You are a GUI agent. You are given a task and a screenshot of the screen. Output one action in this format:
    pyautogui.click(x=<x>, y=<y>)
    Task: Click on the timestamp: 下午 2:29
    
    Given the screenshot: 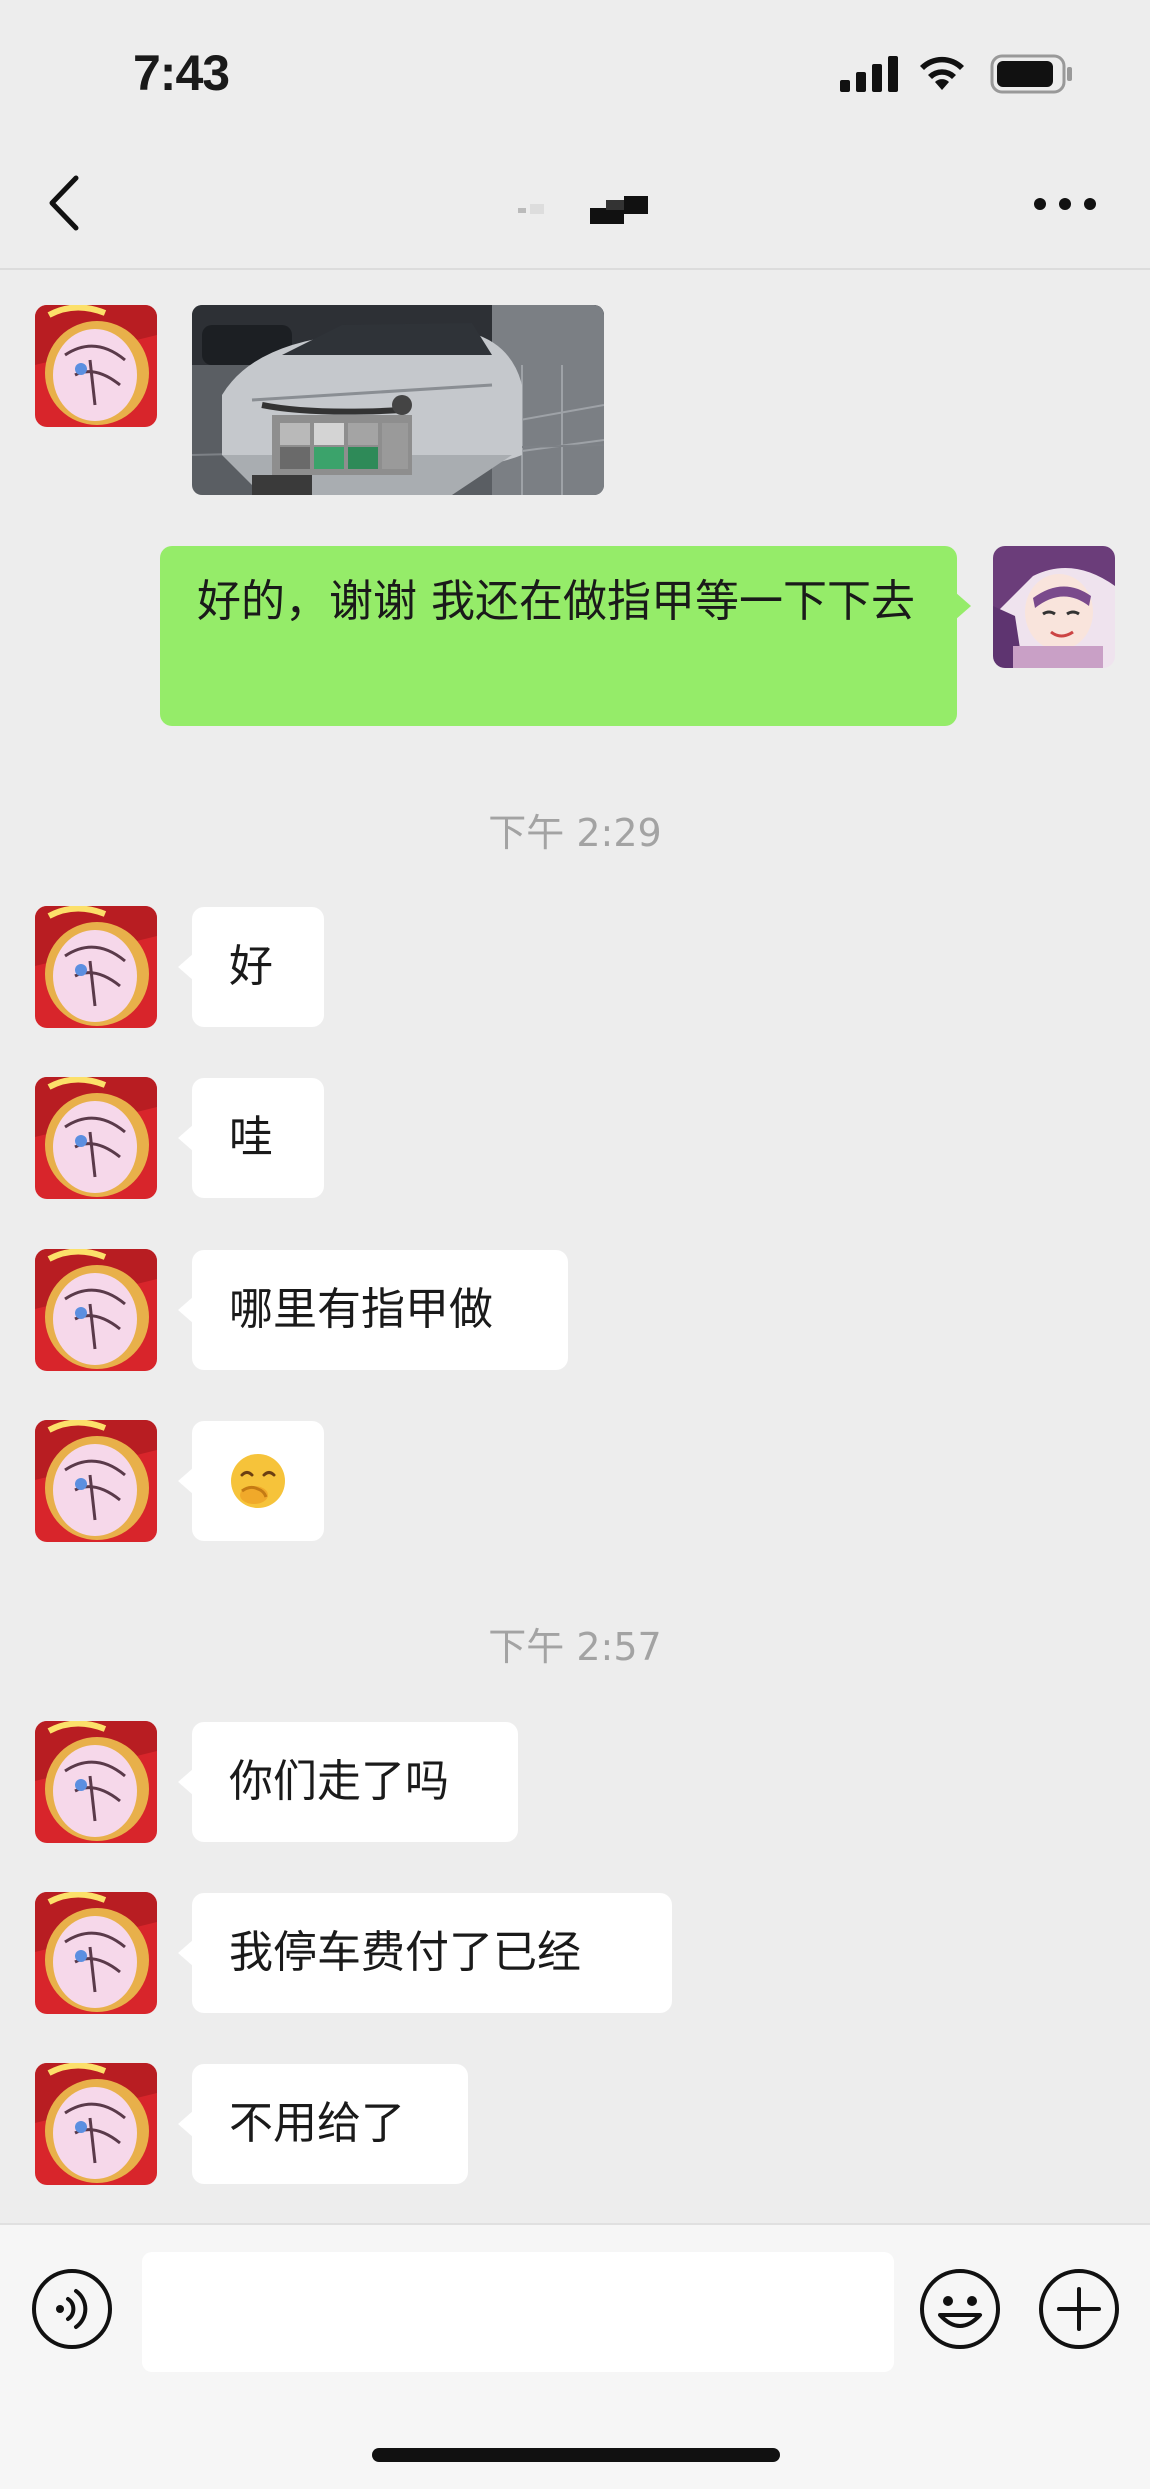 What is the action you would take?
    pyautogui.click(x=575, y=833)
    